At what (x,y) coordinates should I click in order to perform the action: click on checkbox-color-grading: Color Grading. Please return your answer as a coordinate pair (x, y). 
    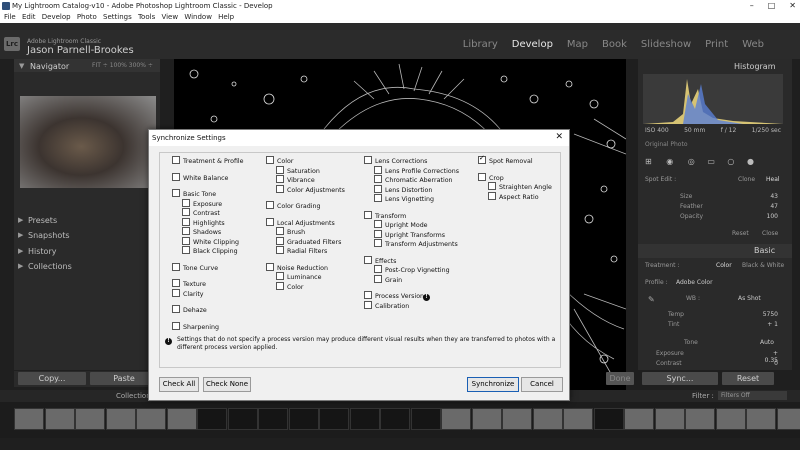
    Looking at the image, I should click on (305, 206).